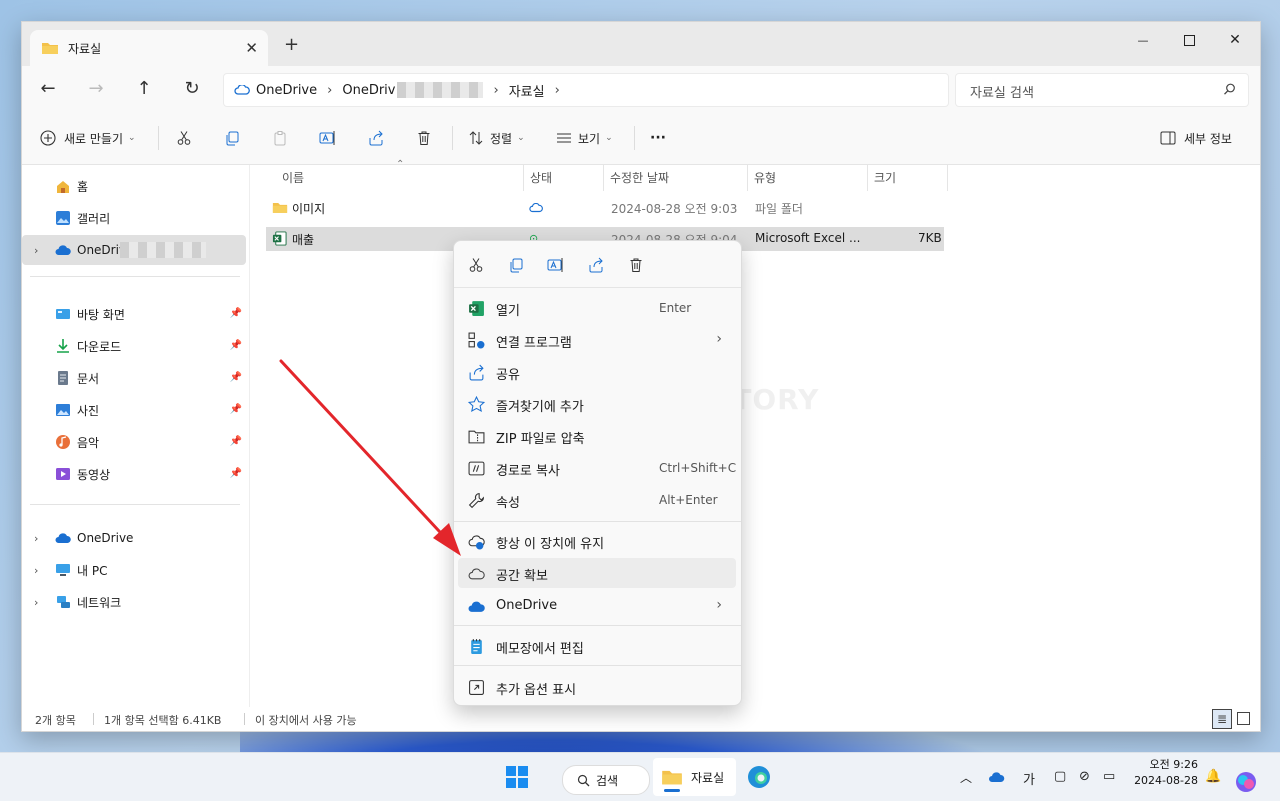  What do you see at coordinates (135, 218) in the screenshot?
I see `sidebar-item-gallery: 갤러리` at bounding box center [135, 218].